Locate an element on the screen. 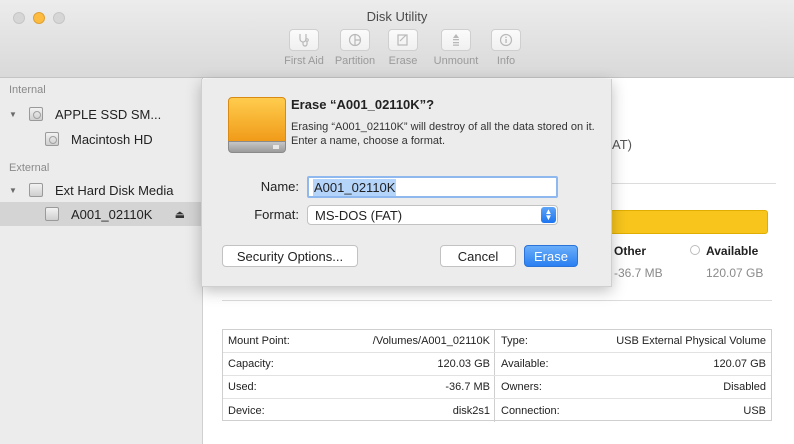 This screenshot has width=794, height=444. format-value: MS-DOS (FAT) is located at coordinates (359, 215).